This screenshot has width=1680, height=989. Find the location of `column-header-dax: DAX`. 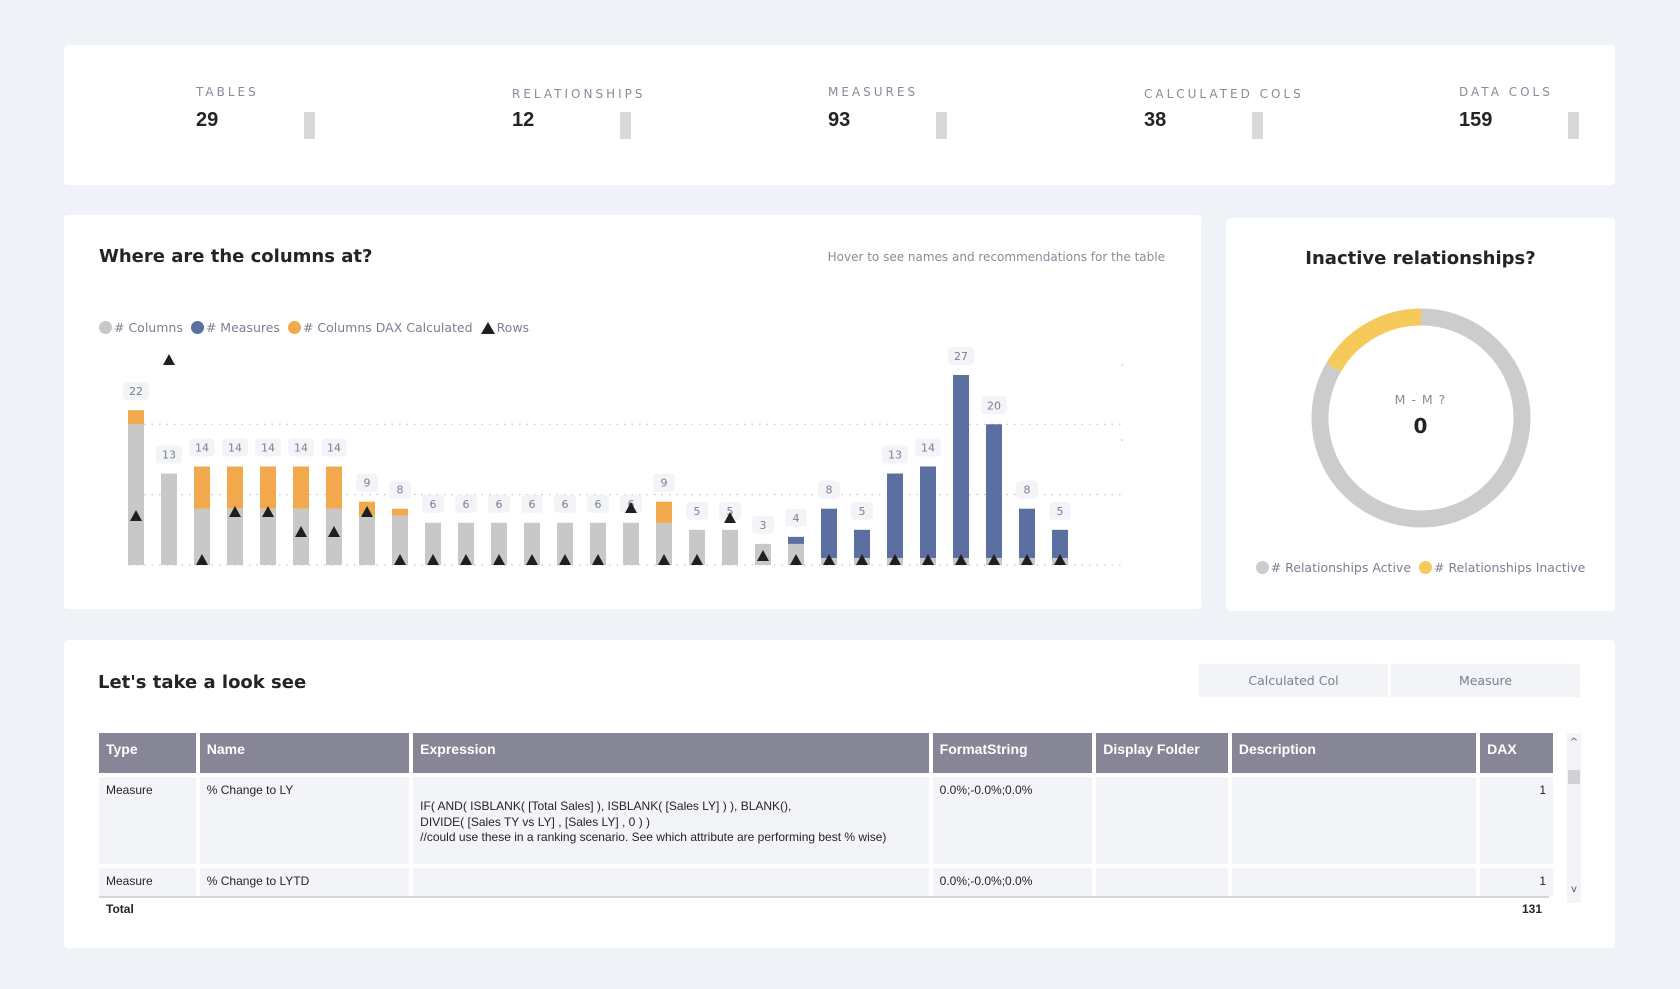

column-header-dax: DAX is located at coordinates (1516, 753).